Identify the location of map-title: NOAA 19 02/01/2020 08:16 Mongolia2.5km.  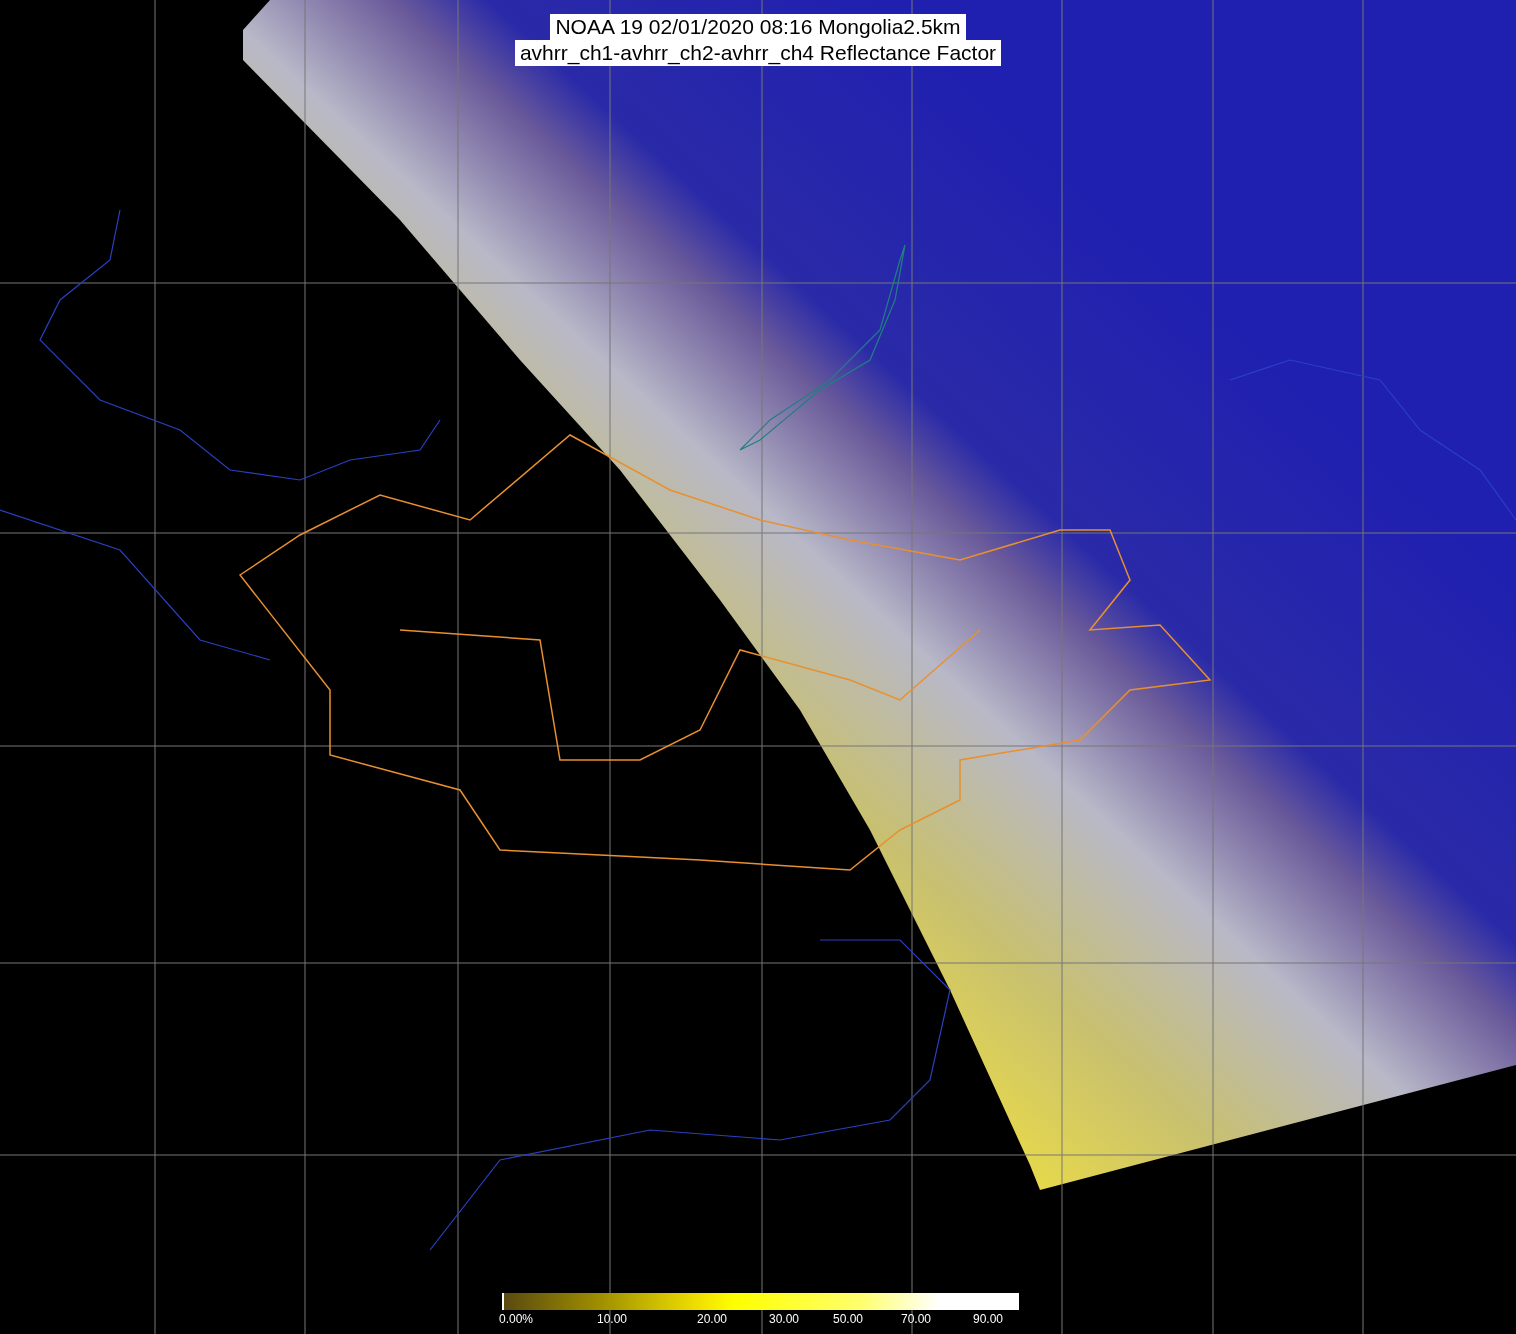
(758, 27).